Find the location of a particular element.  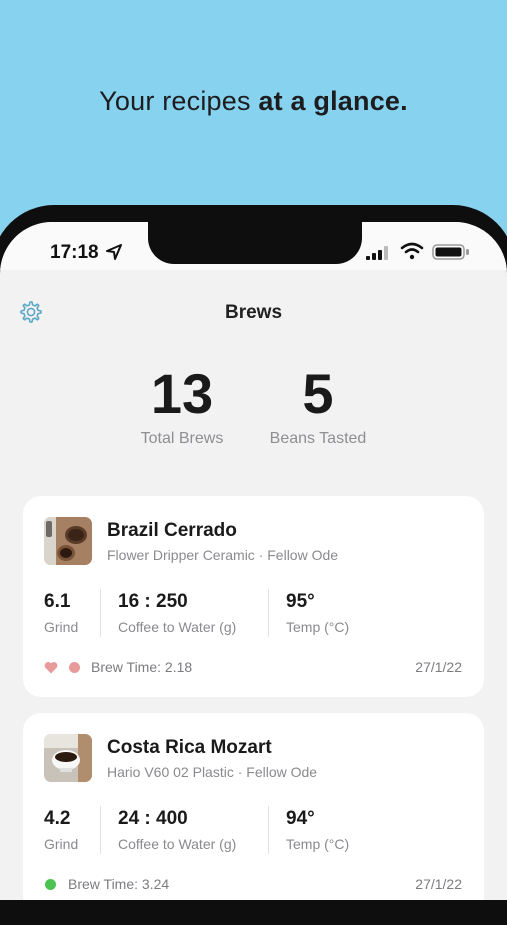

temp-value: 94° is located at coordinates (300, 818).